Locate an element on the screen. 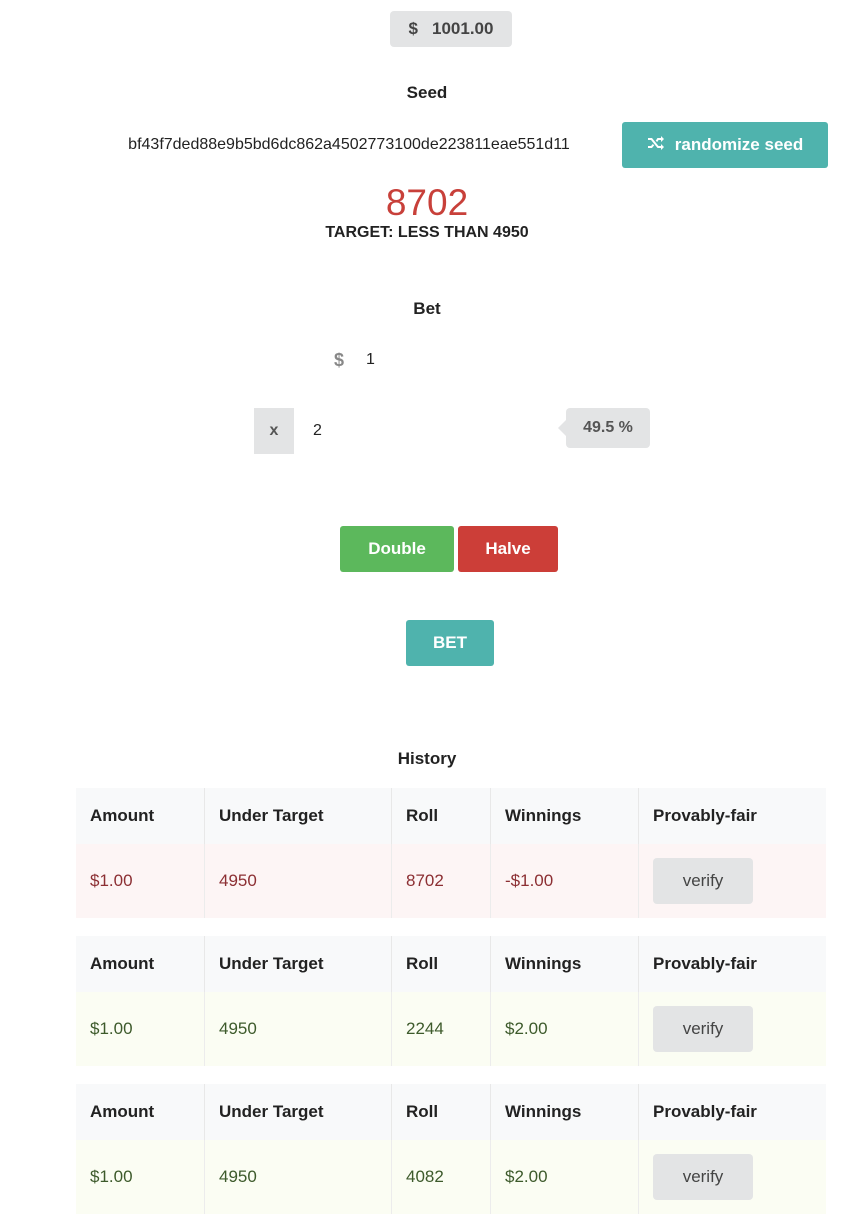  history-label: History is located at coordinates (427, 758).